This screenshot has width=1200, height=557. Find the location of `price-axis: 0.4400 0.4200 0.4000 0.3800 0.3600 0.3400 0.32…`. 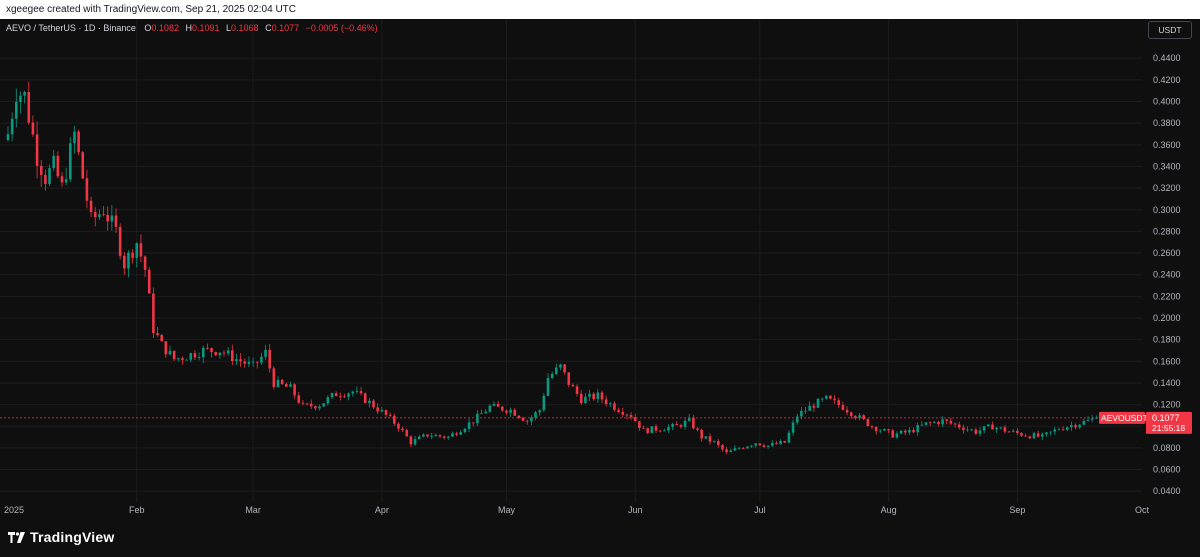

price-axis: 0.4400 0.4200 0.4000 0.3800 0.3600 0.3400 0.32… is located at coordinates (1171, 270).